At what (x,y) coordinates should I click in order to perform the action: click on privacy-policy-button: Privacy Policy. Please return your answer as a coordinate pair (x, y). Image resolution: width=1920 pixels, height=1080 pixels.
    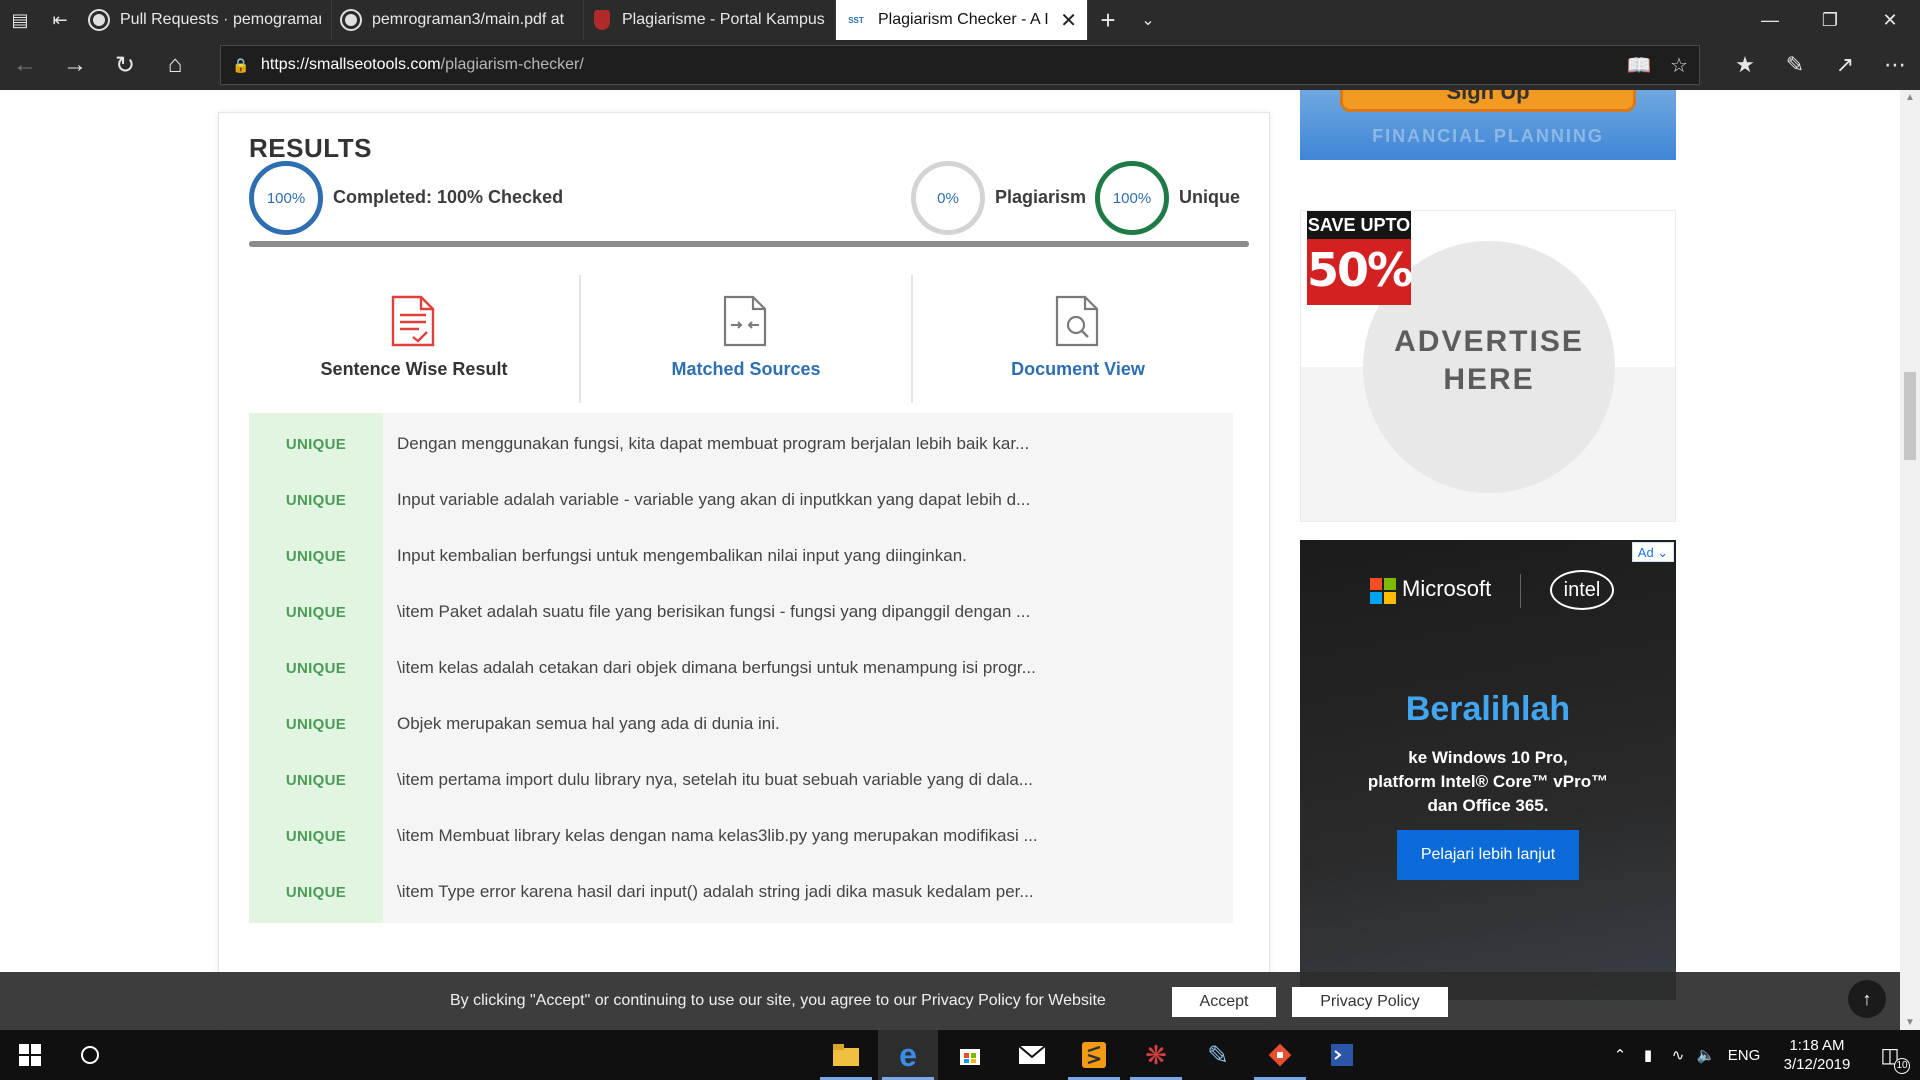
    Looking at the image, I should click on (1370, 1002).